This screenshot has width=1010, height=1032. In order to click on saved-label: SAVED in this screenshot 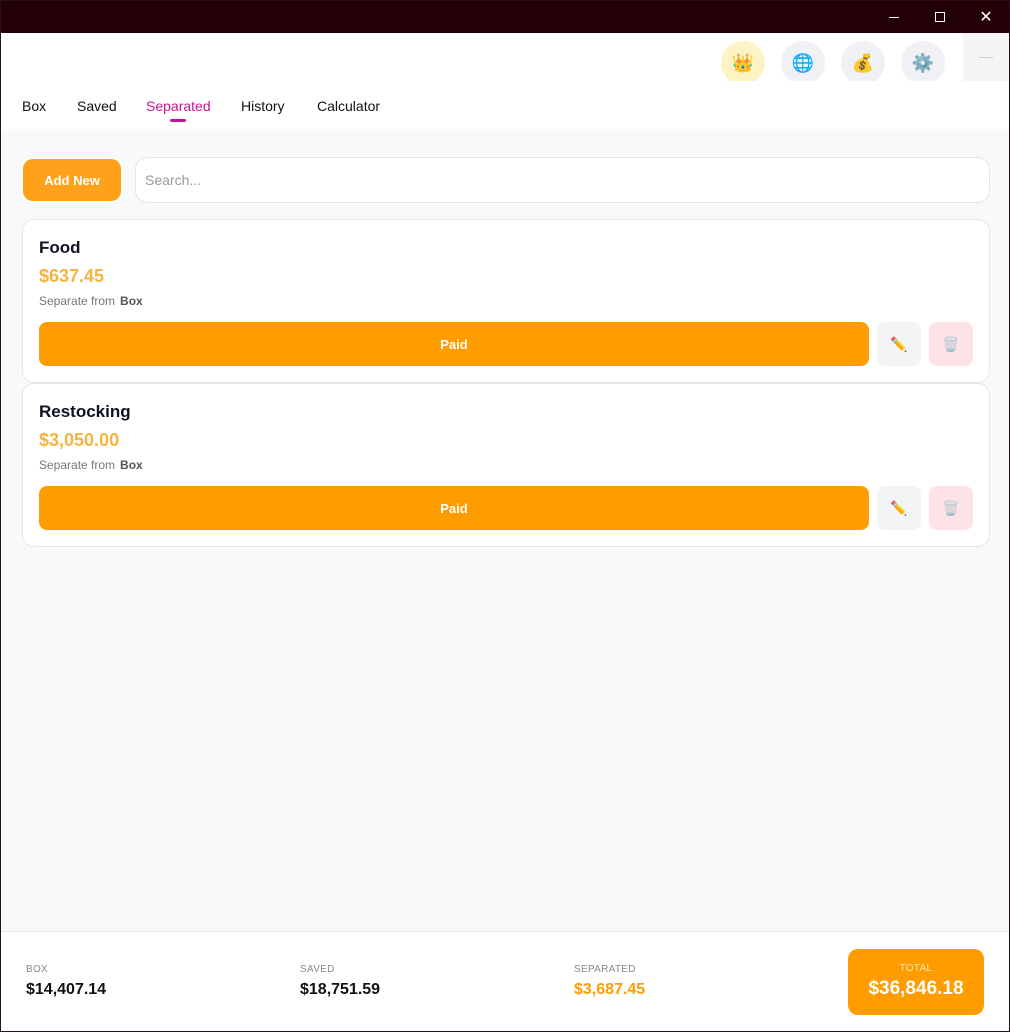, I will do `click(317, 969)`.